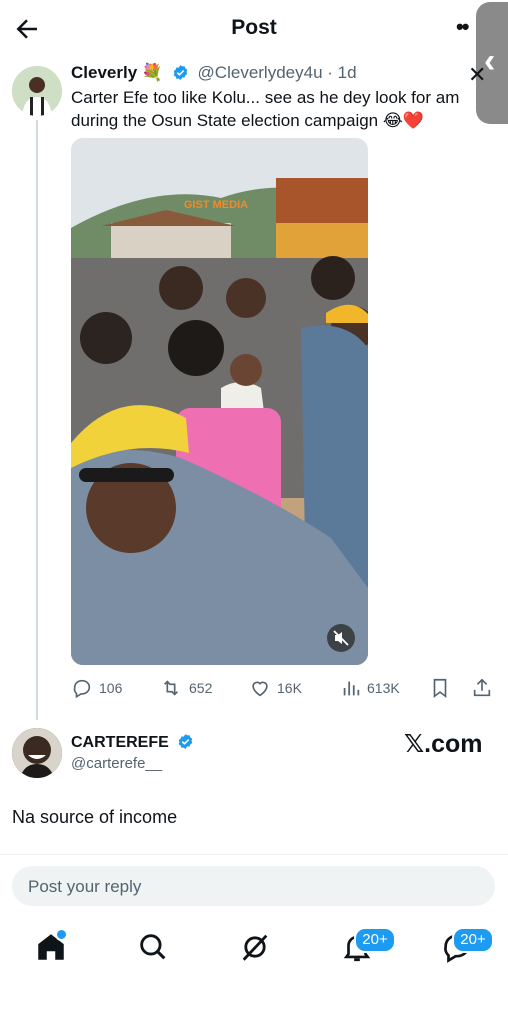 Image resolution: width=508 pixels, height=1024 pixels. What do you see at coordinates (260, 689) in the screenshot?
I see `heart-icon` at bounding box center [260, 689].